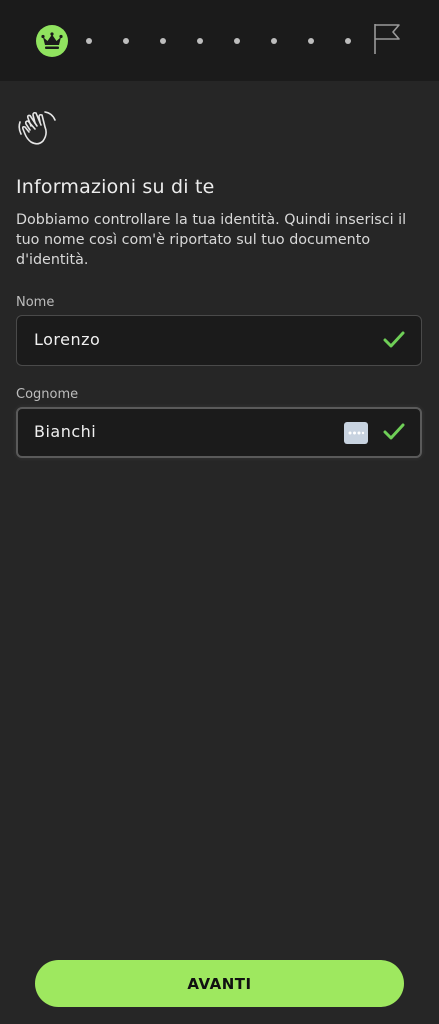 The image size is (439, 1024). Describe the element at coordinates (67, 339) in the screenshot. I see `first-name-input: Lorenzo` at that location.